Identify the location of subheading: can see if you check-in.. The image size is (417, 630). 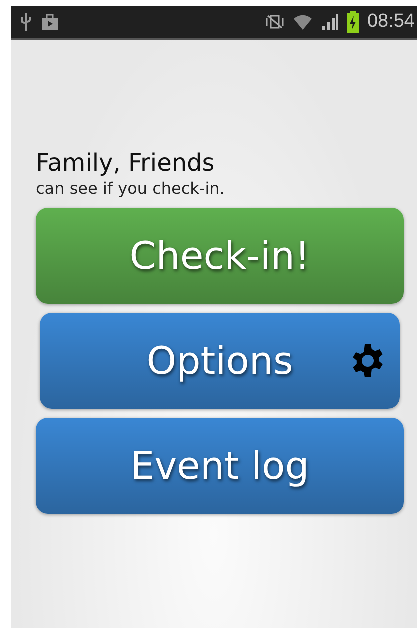
(131, 189).